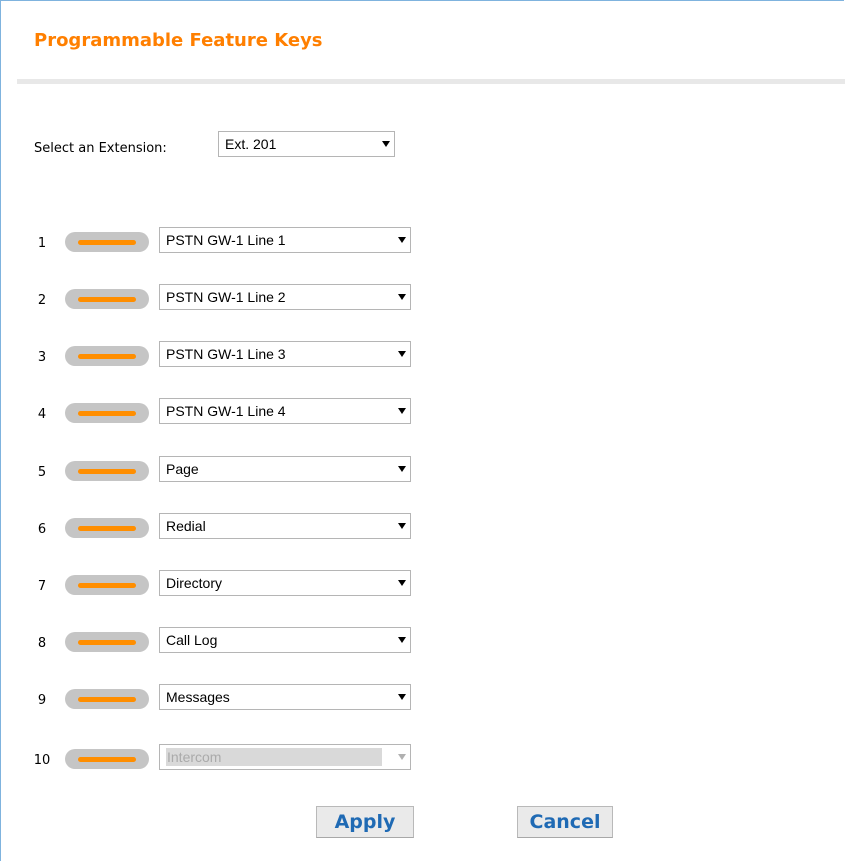  I want to click on key-number: 8, so click(42, 643).